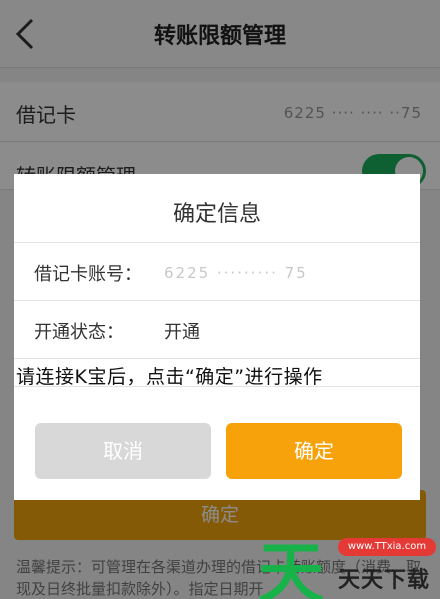 The height and width of the screenshot is (599, 440). What do you see at coordinates (216, 214) in the screenshot?
I see `dialog-title: 确定信息` at bounding box center [216, 214].